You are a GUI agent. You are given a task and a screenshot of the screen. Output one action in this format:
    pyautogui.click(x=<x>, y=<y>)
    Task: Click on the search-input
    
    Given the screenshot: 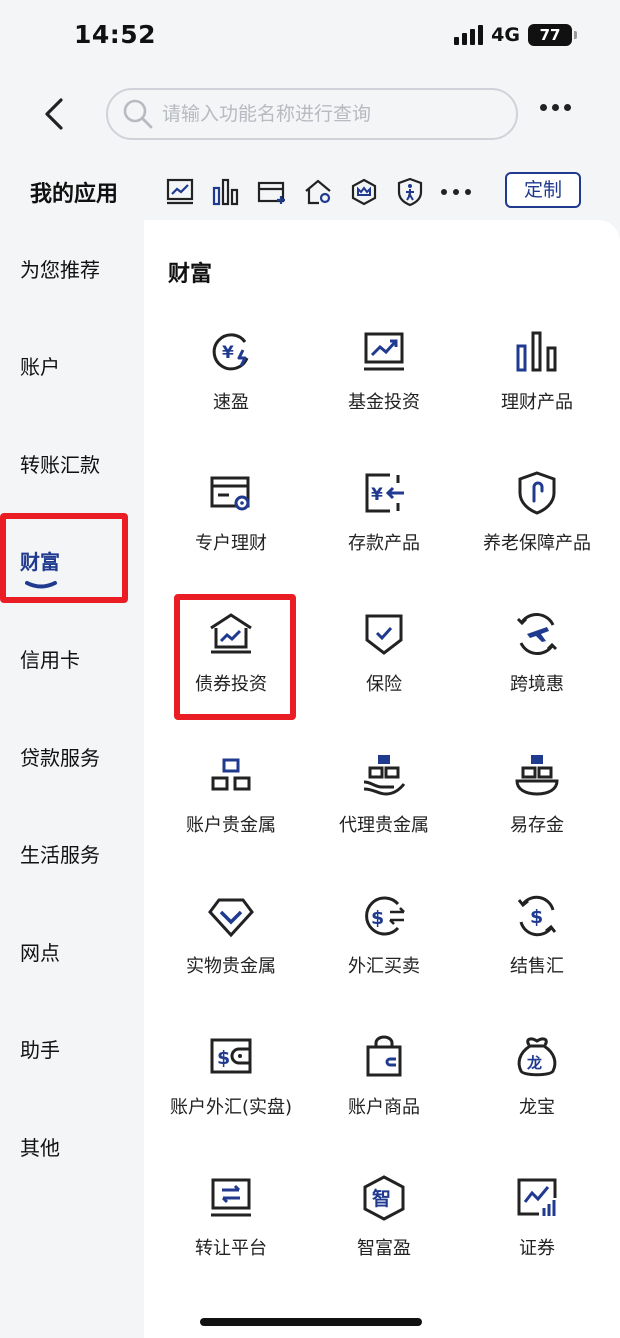 What is the action you would take?
    pyautogui.click(x=332, y=114)
    